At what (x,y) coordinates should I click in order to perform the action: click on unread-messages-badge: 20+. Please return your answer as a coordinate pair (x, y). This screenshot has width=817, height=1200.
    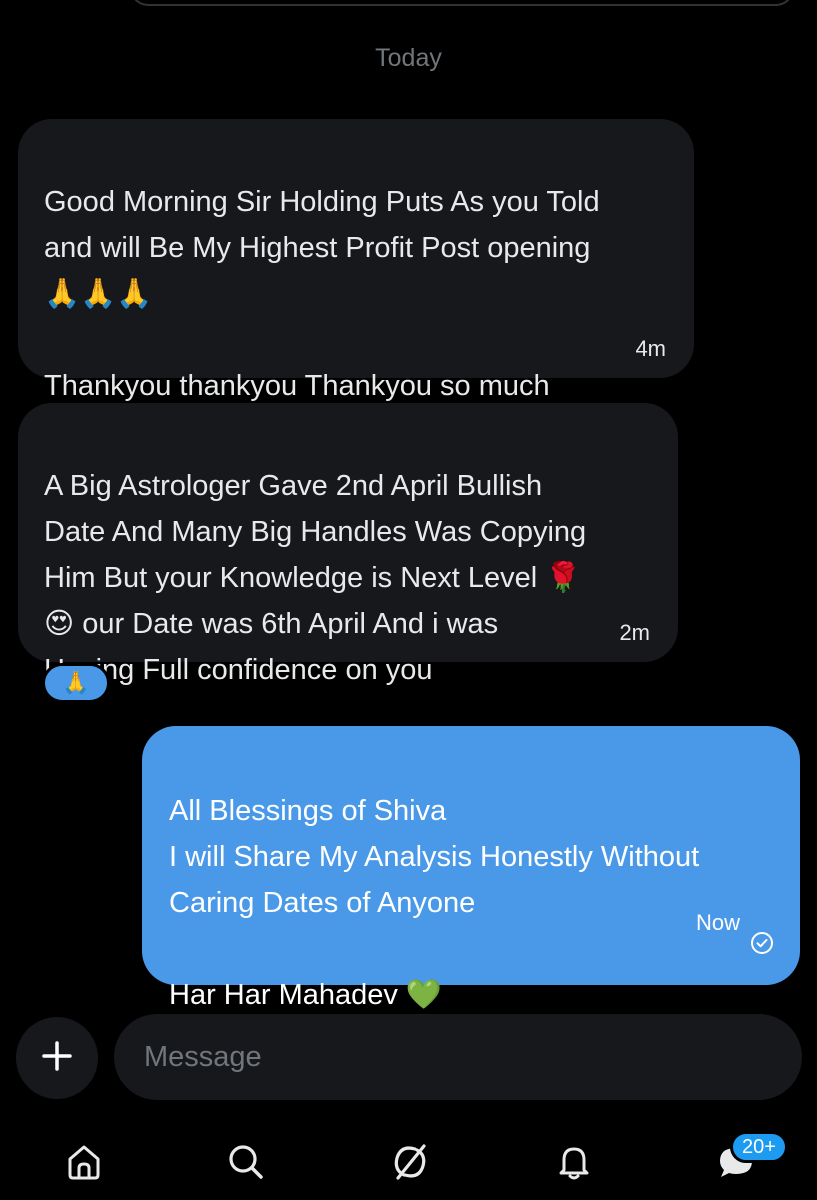
    Looking at the image, I should click on (759, 1147).